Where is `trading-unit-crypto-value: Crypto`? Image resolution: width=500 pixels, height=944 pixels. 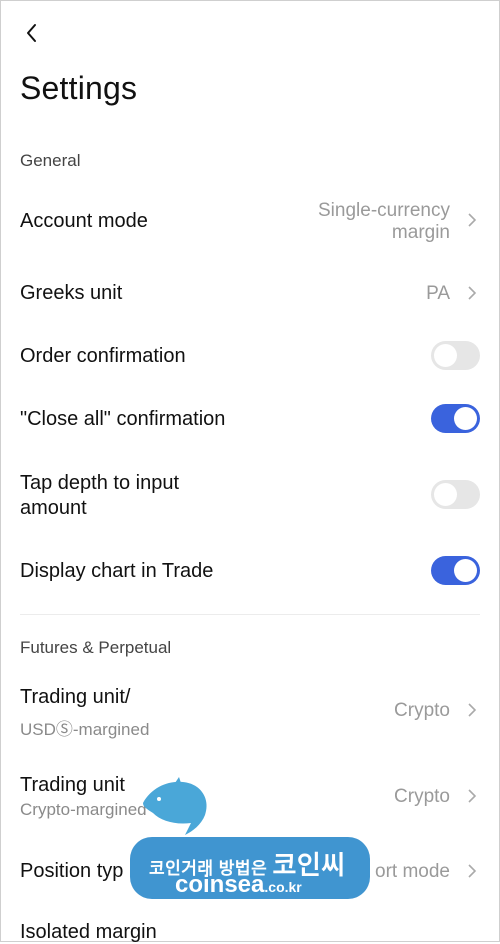
trading-unit-crypto-value: Crypto is located at coordinates (422, 796).